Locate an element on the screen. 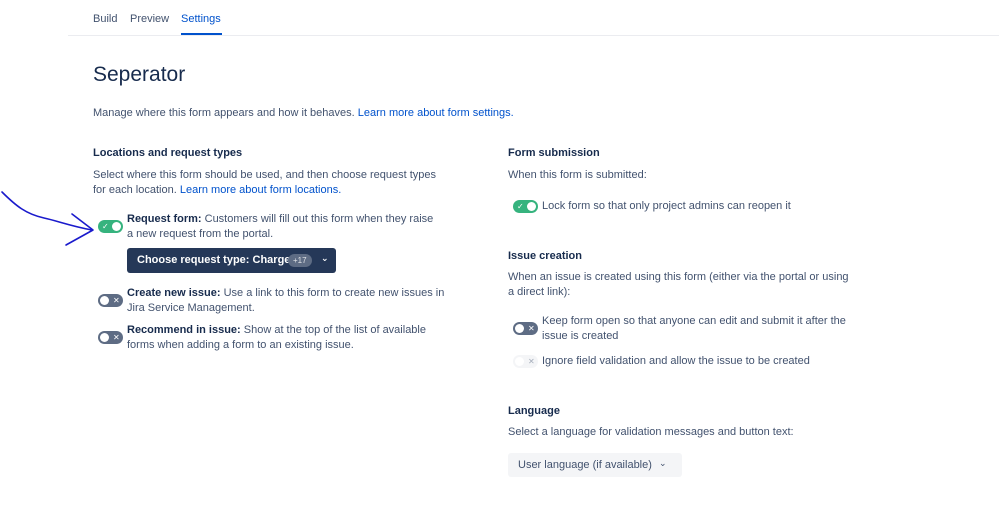  request-form-label: Request form: is located at coordinates (164, 219).